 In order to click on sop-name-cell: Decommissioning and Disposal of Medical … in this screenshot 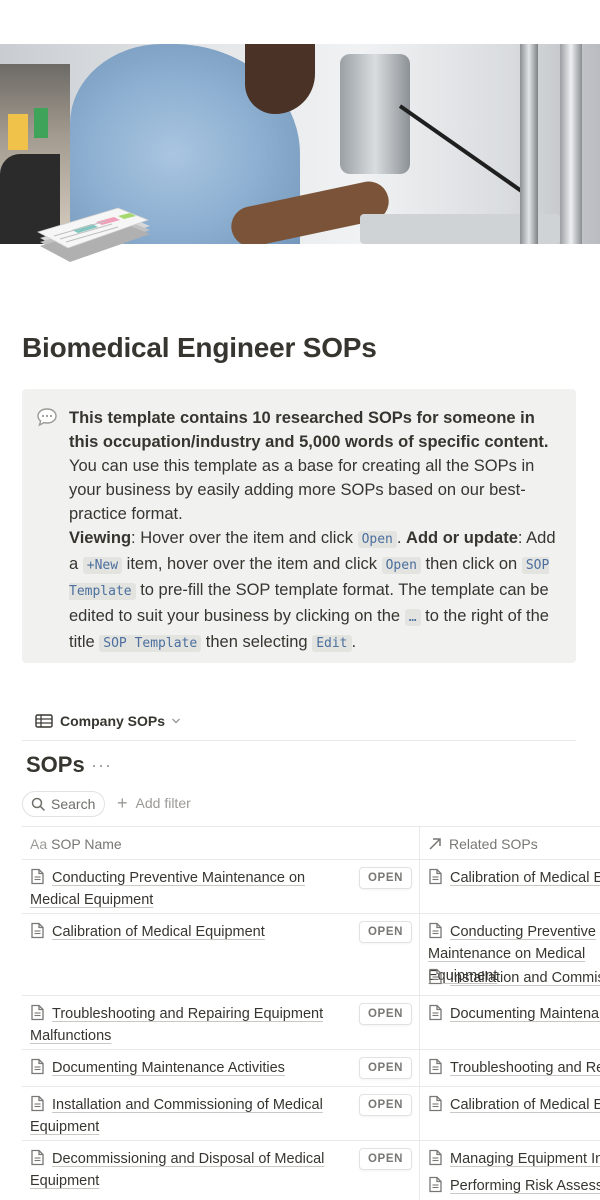, I will do `click(190, 1170)`.